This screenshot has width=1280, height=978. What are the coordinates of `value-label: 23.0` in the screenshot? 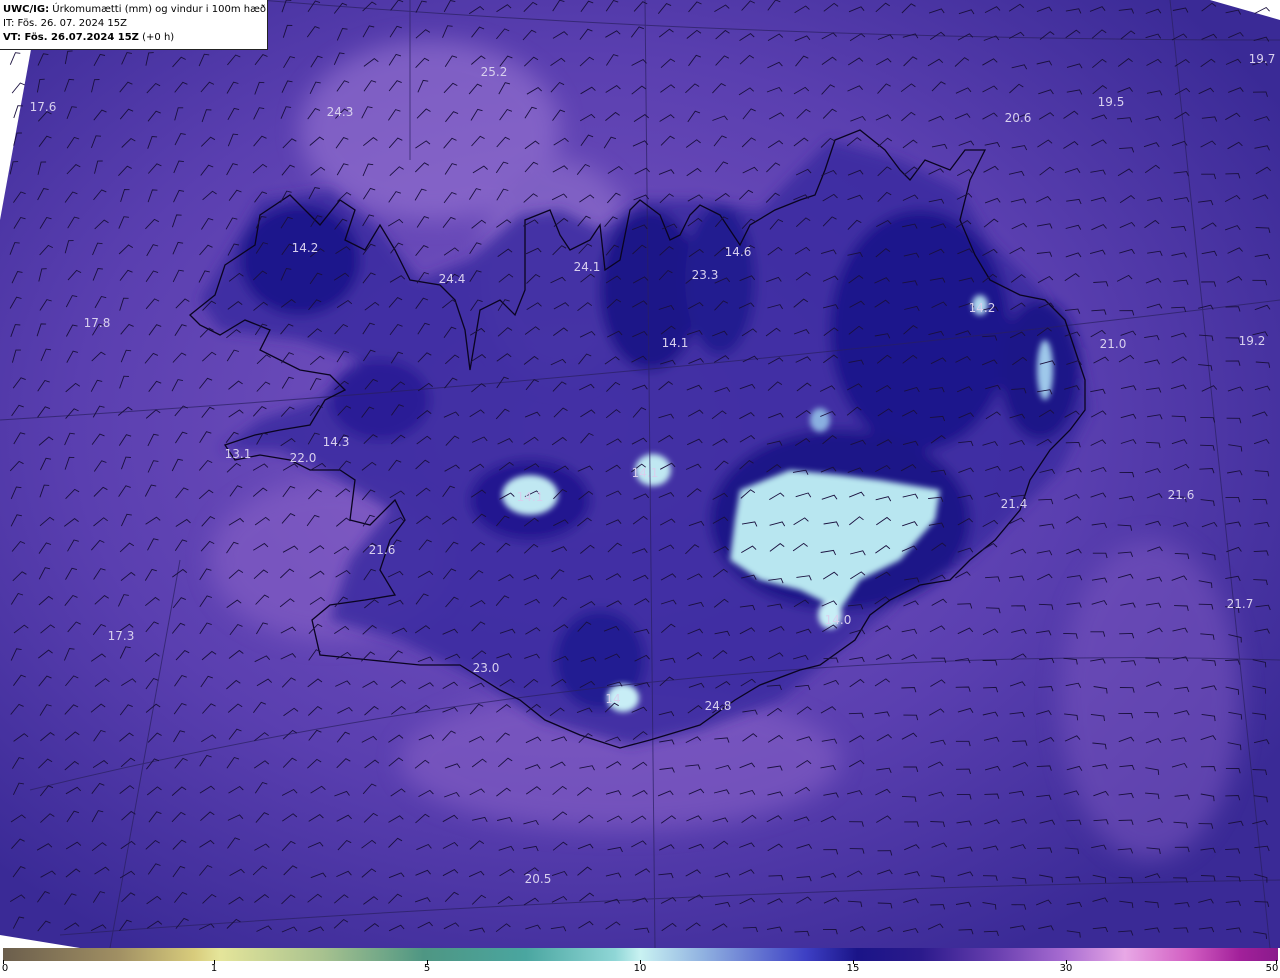 It's located at (486, 668).